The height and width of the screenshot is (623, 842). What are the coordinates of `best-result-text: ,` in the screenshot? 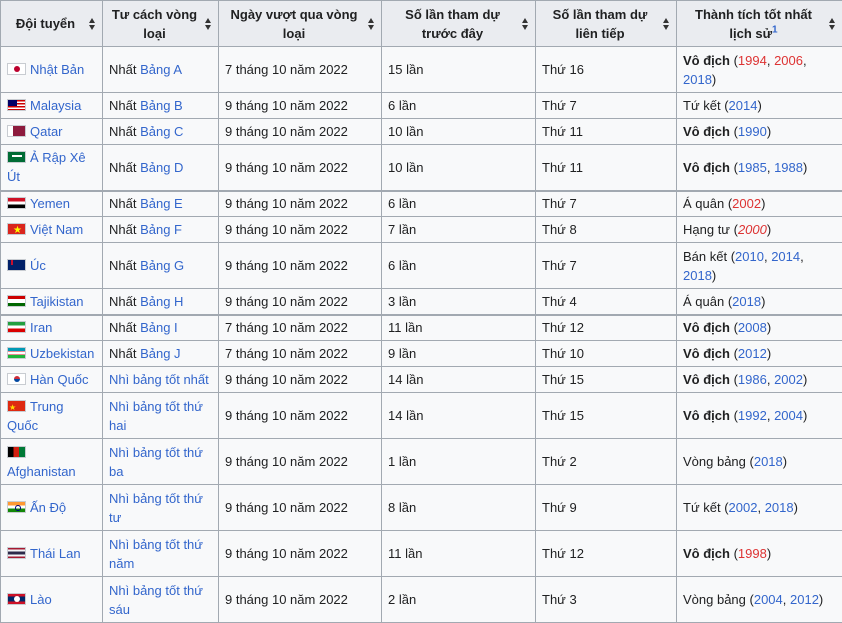 It's located at (786, 599).